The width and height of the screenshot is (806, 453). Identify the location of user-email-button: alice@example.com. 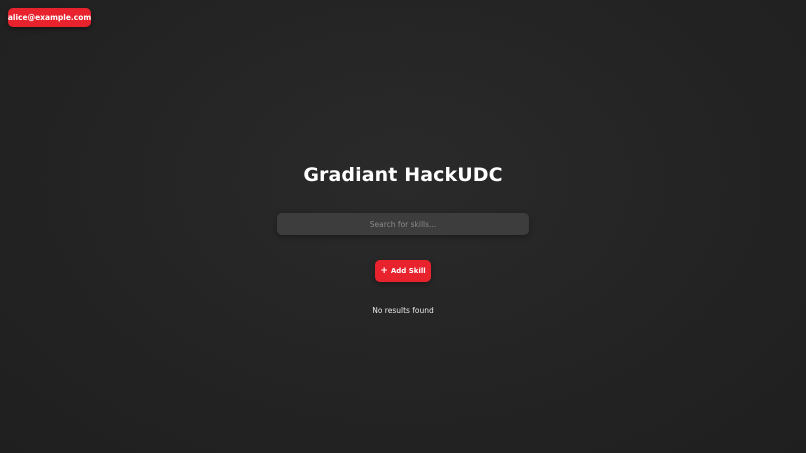
(49, 17).